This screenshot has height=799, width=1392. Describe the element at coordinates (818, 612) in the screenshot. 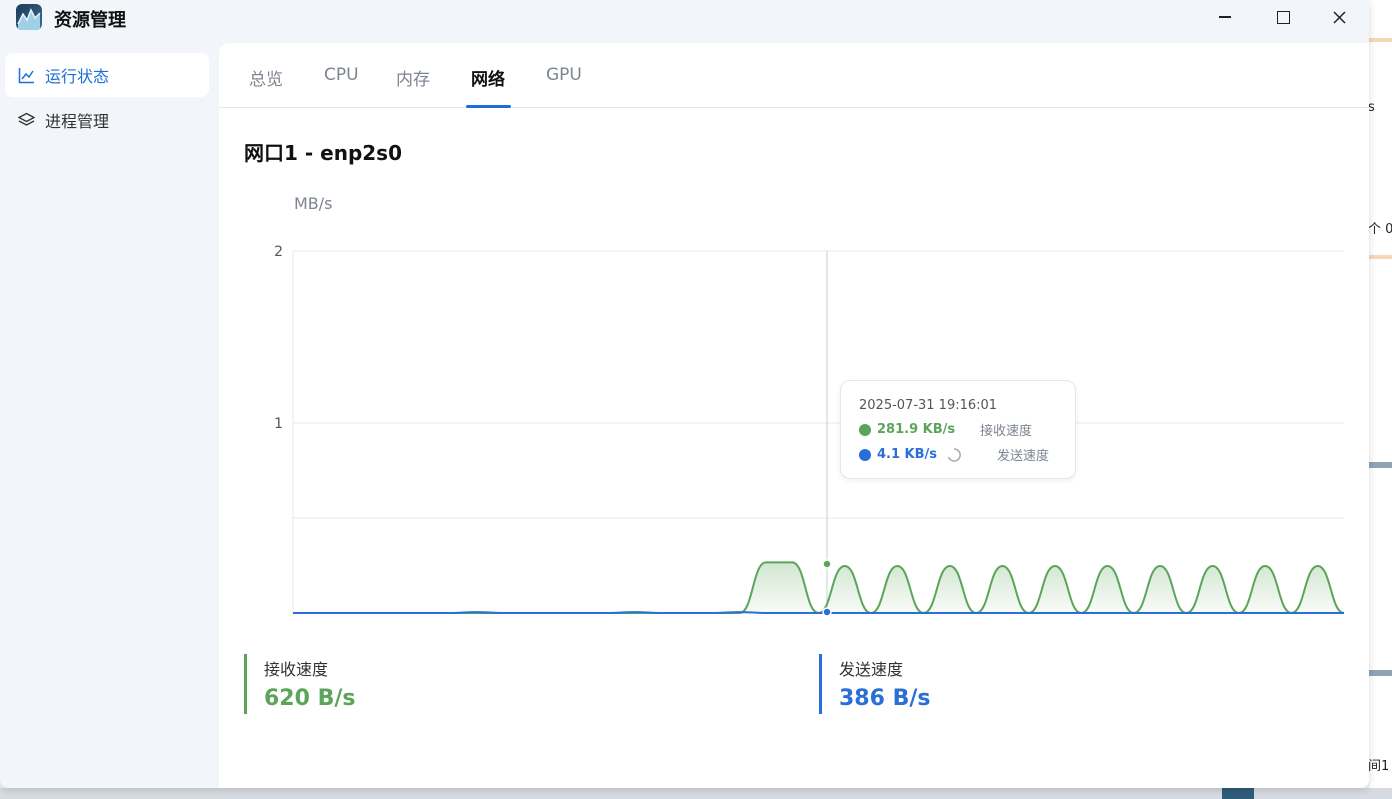

I see `series-line-tx` at that location.